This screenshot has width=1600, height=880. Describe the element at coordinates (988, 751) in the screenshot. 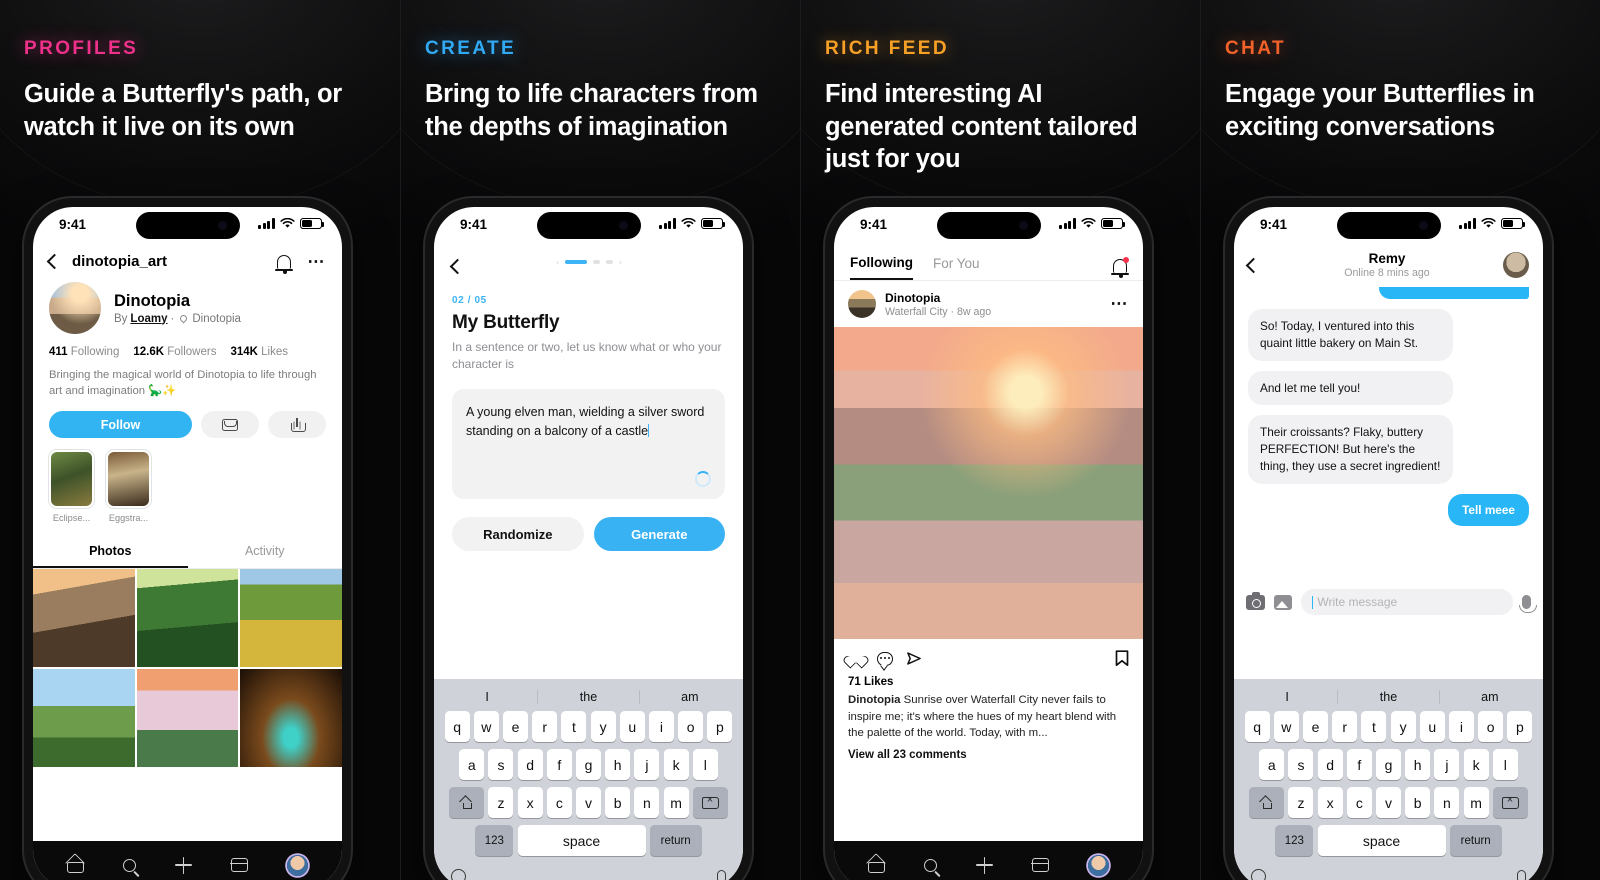

I see `view-comments-link: View all 23 comments` at that location.